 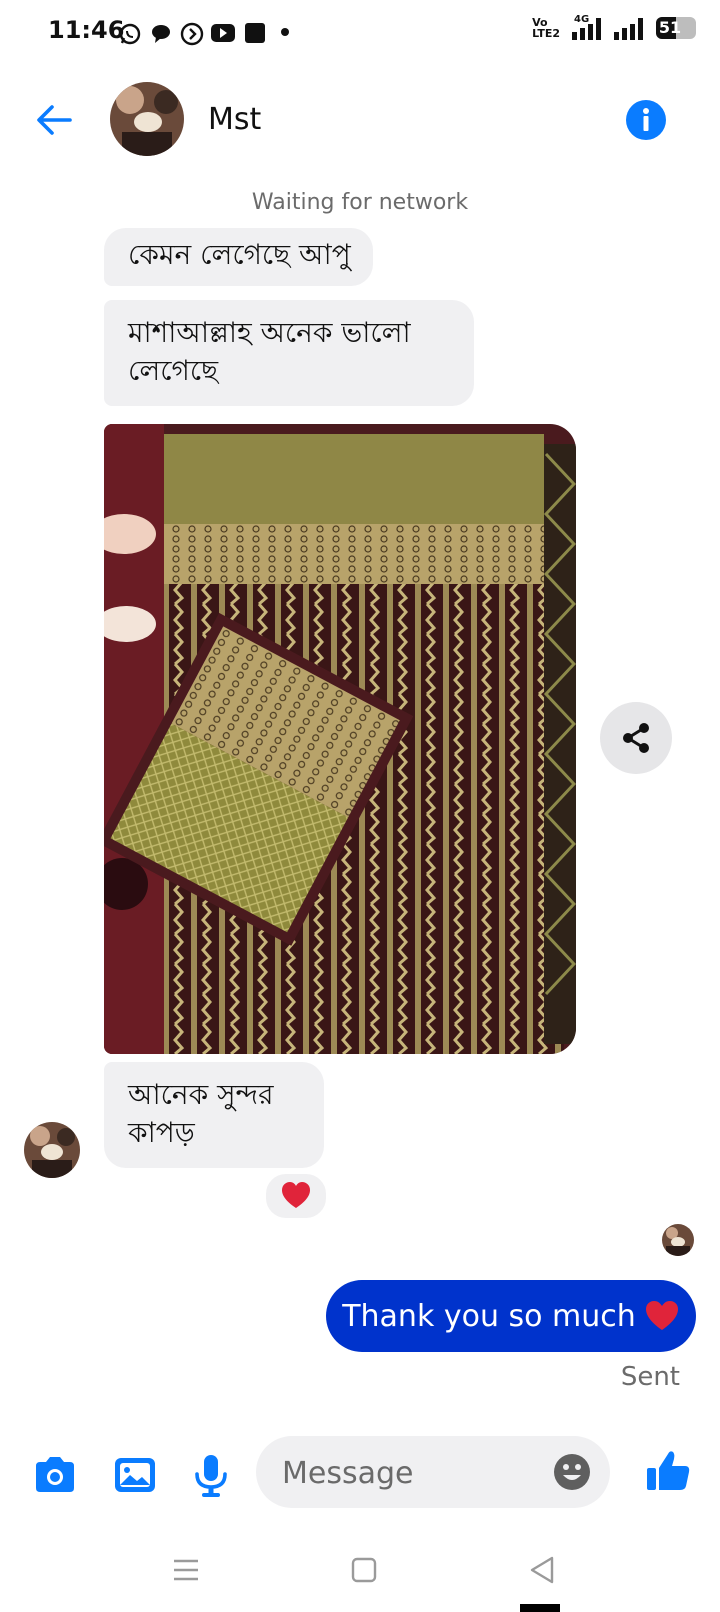 I want to click on outgoing-message-text: Thank you so much, so click(x=489, y=1316).